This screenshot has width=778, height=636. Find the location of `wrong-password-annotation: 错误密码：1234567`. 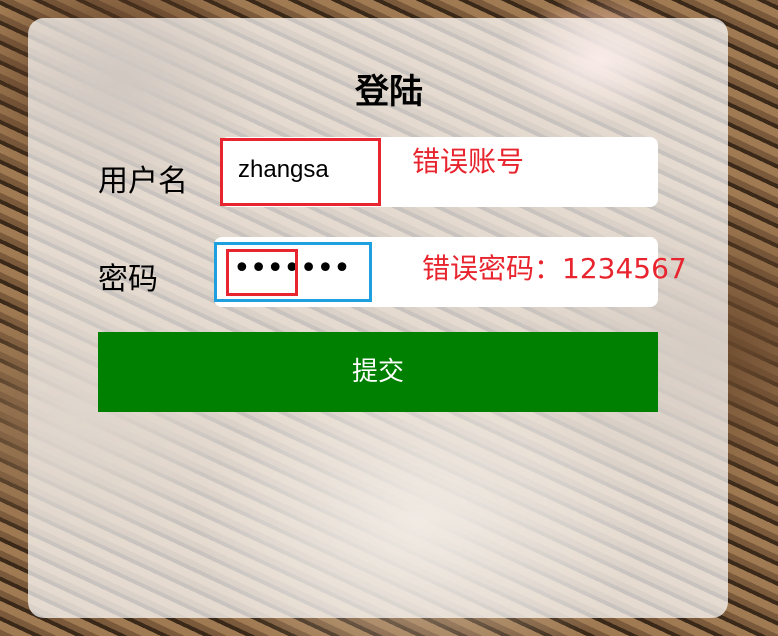

wrong-password-annotation: 错误密码：1234567 is located at coordinates (554, 268).